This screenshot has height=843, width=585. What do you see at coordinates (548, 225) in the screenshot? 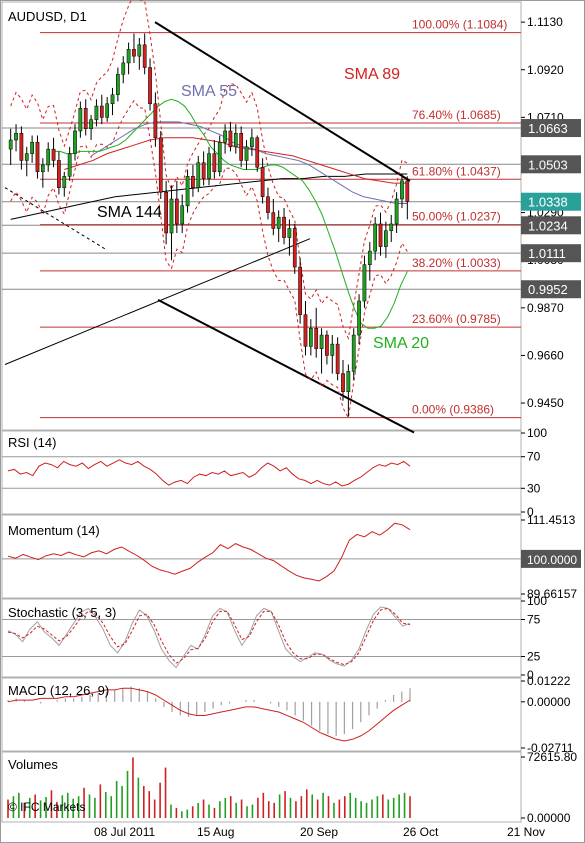
I see `price-tag-label-3: 1.0234` at bounding box center [548, 225].